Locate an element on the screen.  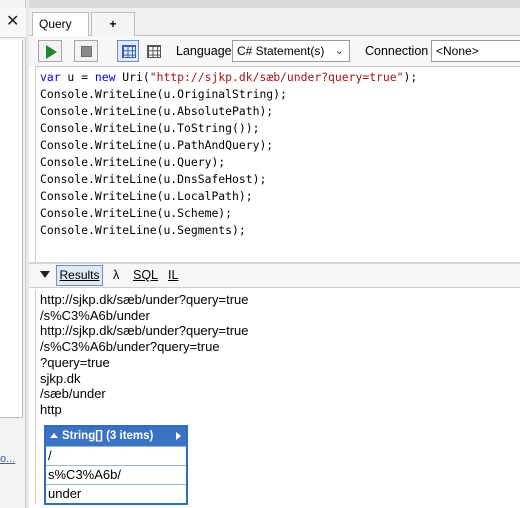
code-text: u = is located at coordinates (77, 77).